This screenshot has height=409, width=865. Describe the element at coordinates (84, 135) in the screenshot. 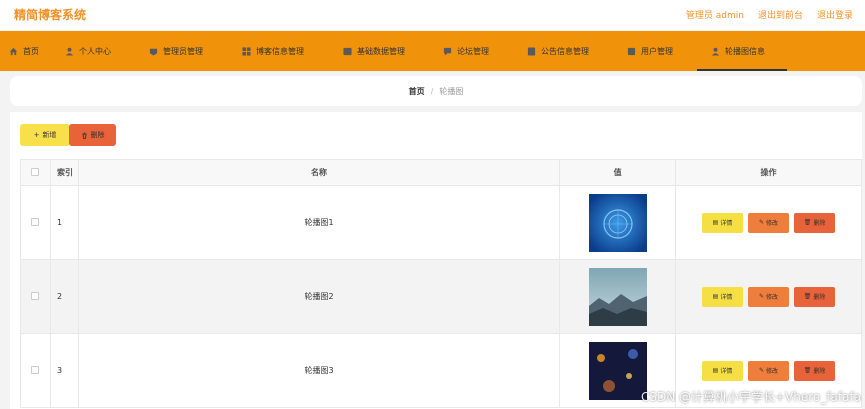

I see `trash-icon` at that location.